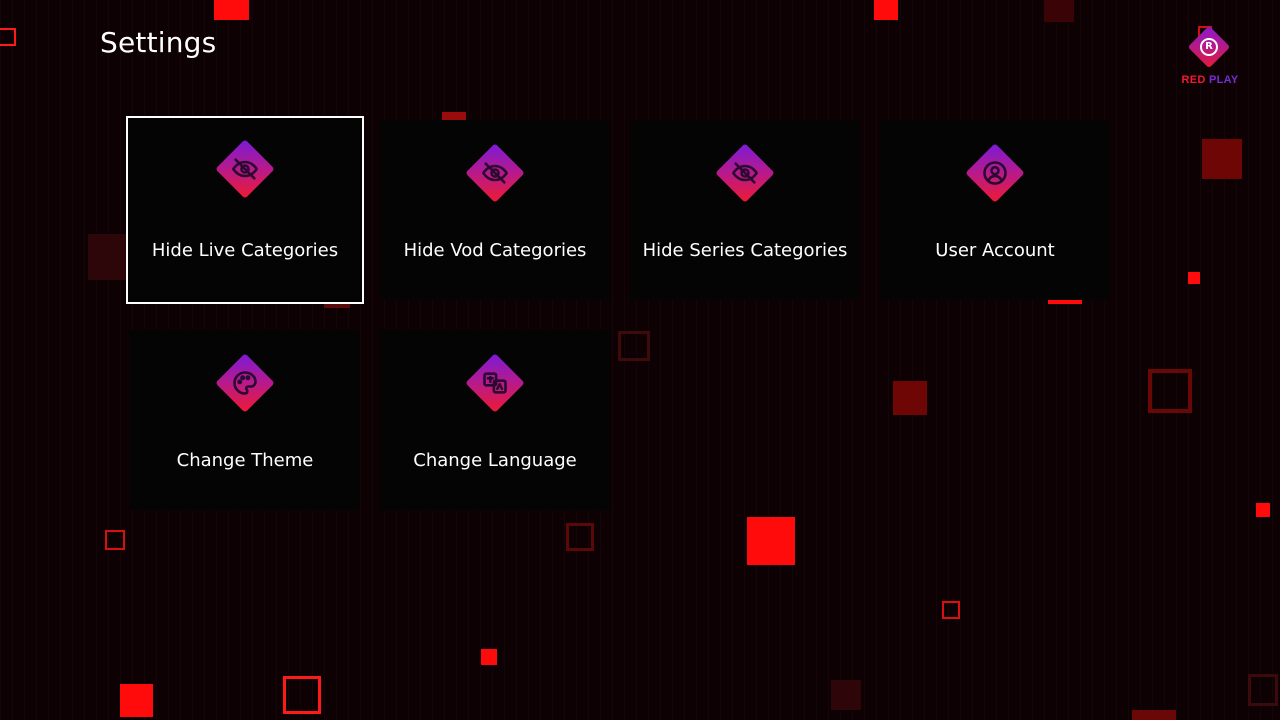  What do you see at coordinates (745, 250) in the screenshot?
I see `tile-label: Hide Series Categories` at bounding box center [745, 250].